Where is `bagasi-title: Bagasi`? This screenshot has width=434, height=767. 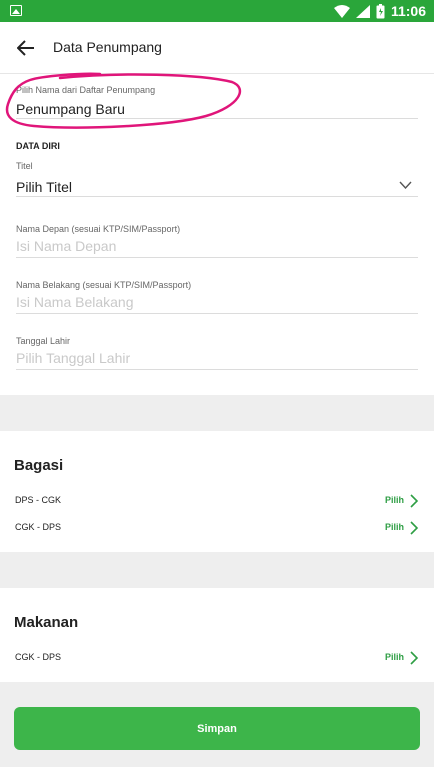 bagasi-title: Bagasi is located at coordinates (39, 465).